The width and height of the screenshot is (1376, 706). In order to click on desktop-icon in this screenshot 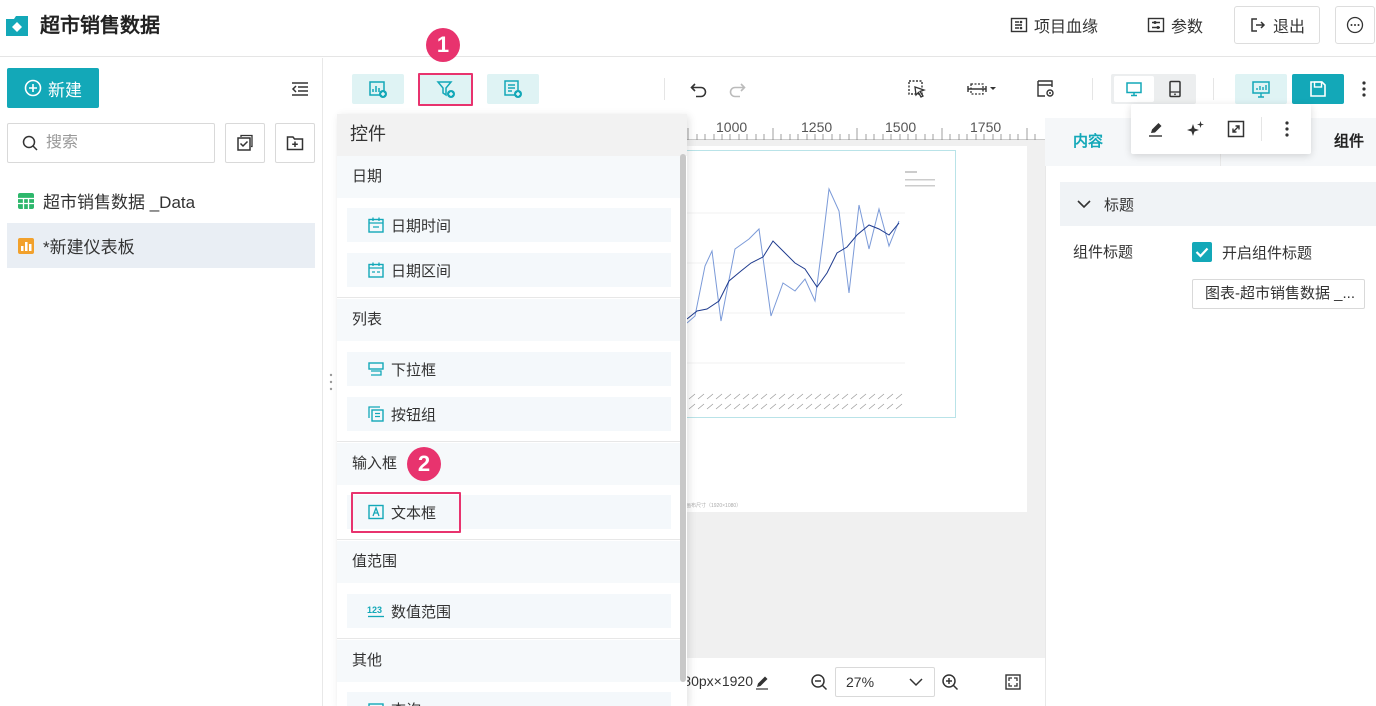, I will do `click(1134, 89)`.